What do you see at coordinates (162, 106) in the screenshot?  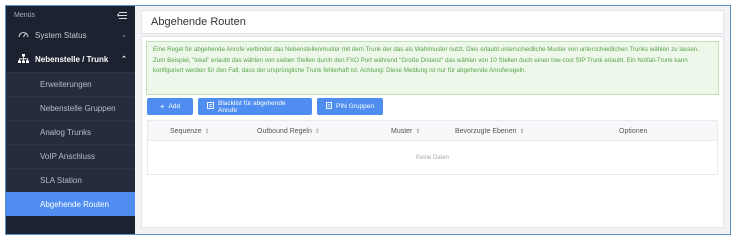 I see `plus-icon: +` at bounding box center [162, 106].